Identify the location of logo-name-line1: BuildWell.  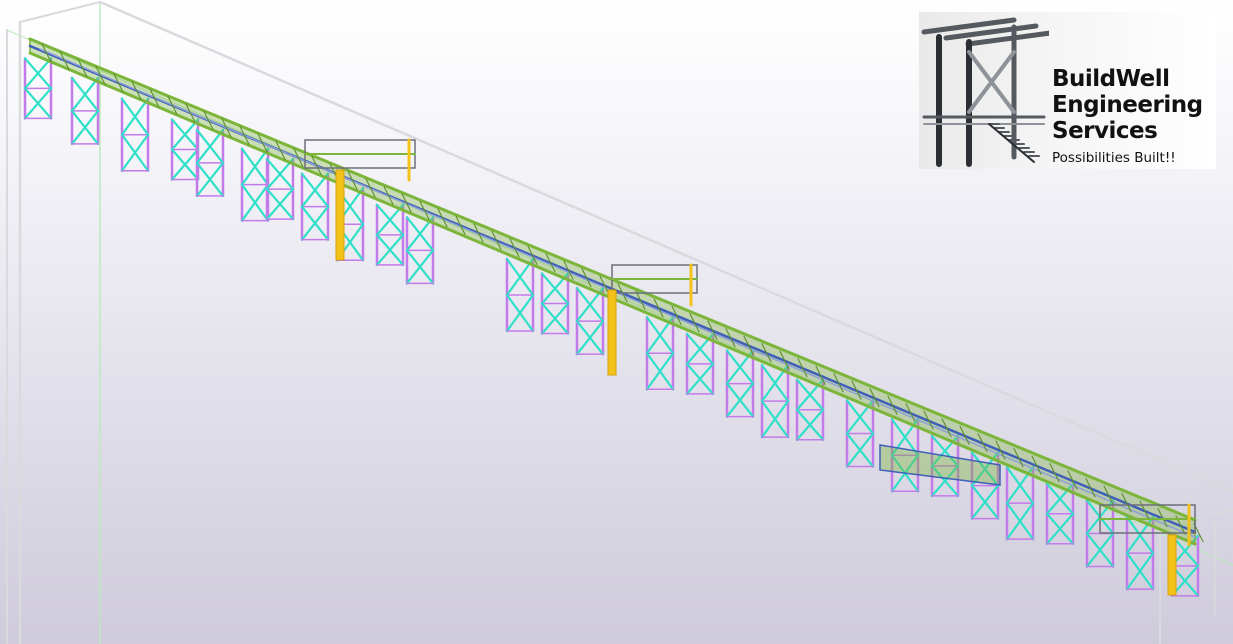
(1111, 79).